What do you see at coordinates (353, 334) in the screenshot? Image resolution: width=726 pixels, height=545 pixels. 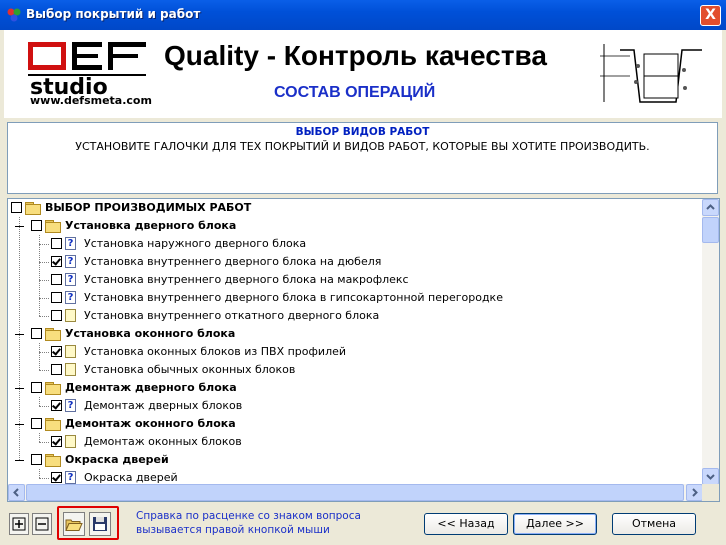 I see `tree-group: Установка оконного блока` at bounding box center [353, 334].